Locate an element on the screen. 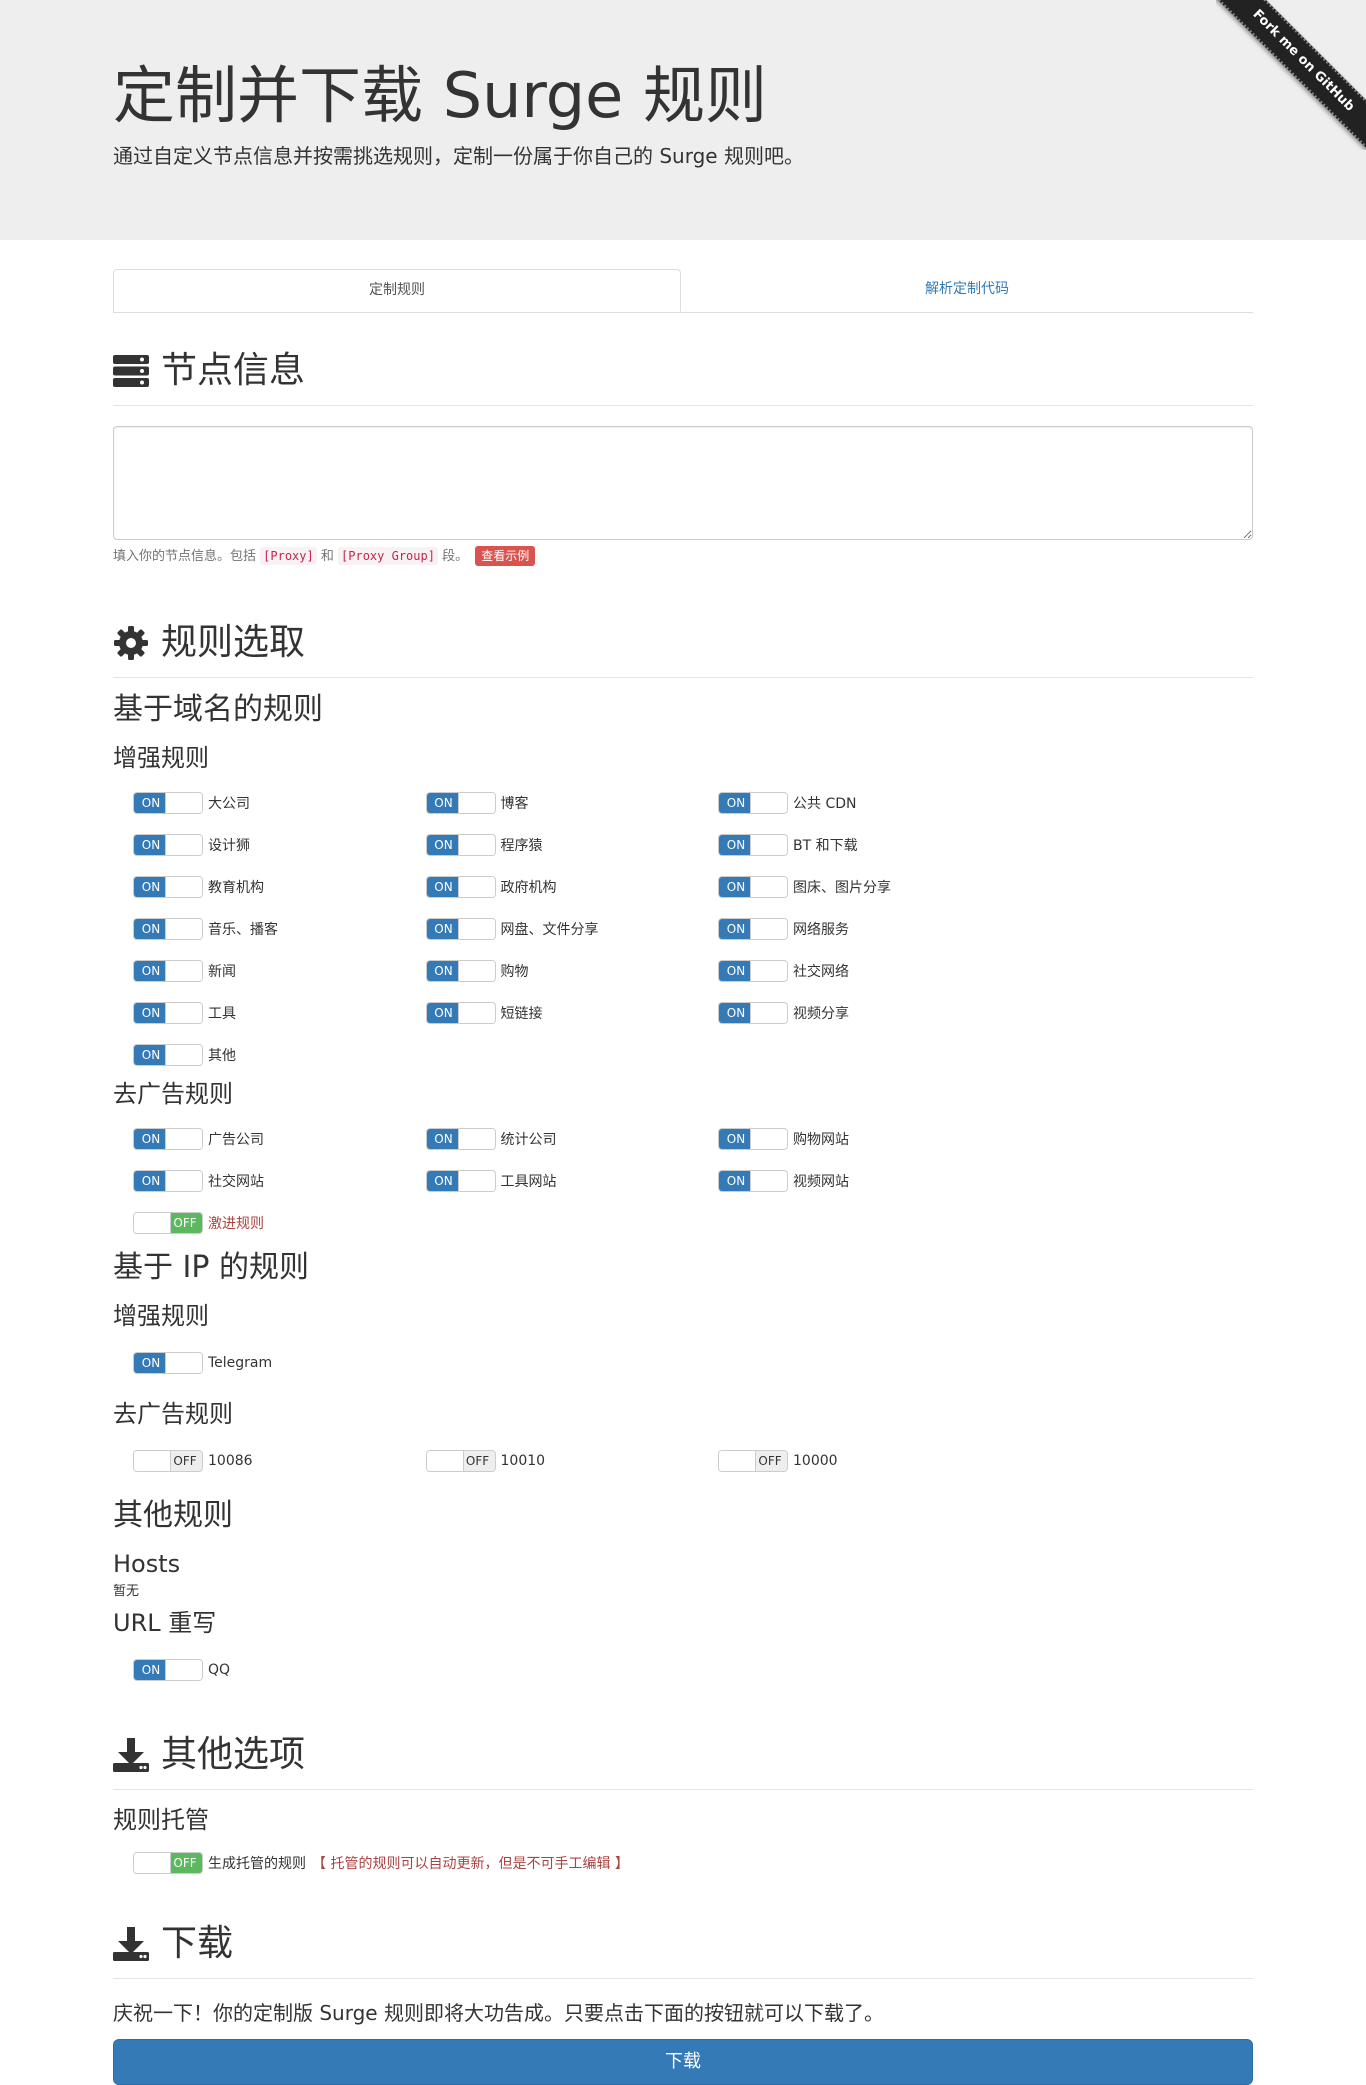  rule-option: ON 设计狮 is located at coordinates (259, 845).